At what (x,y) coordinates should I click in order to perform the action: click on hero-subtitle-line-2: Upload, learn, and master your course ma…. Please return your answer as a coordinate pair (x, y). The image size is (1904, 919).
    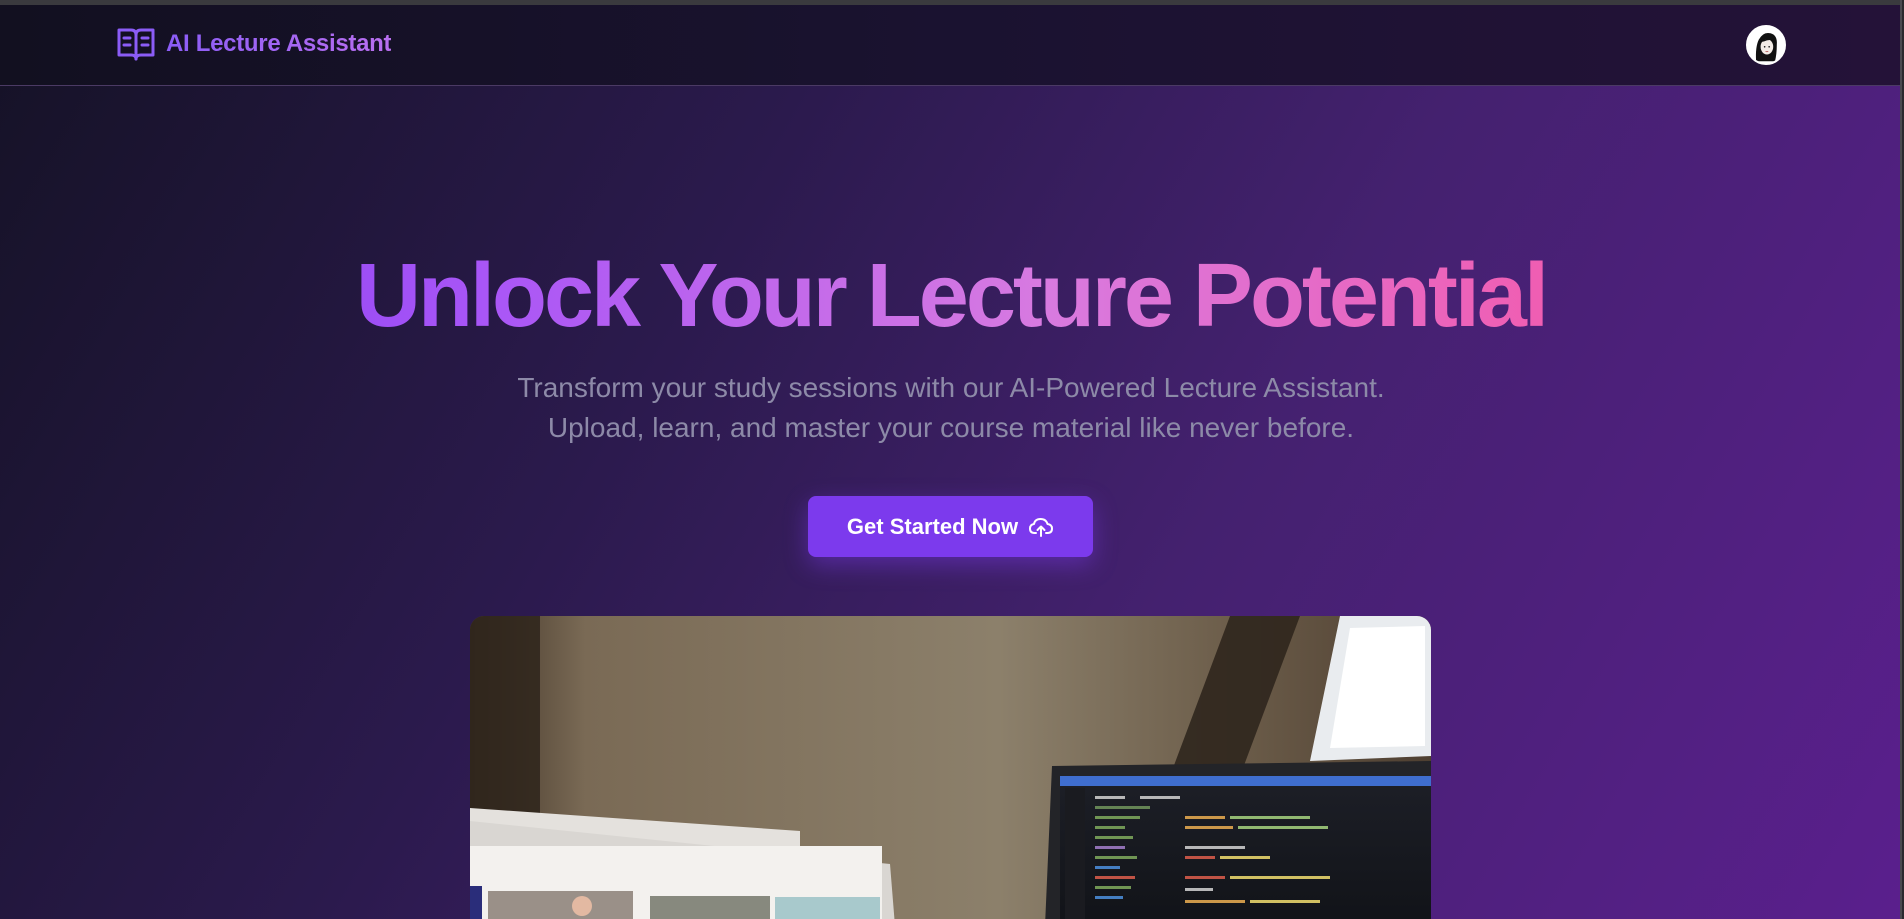
    Looking at the image, I should click on (951, 427).